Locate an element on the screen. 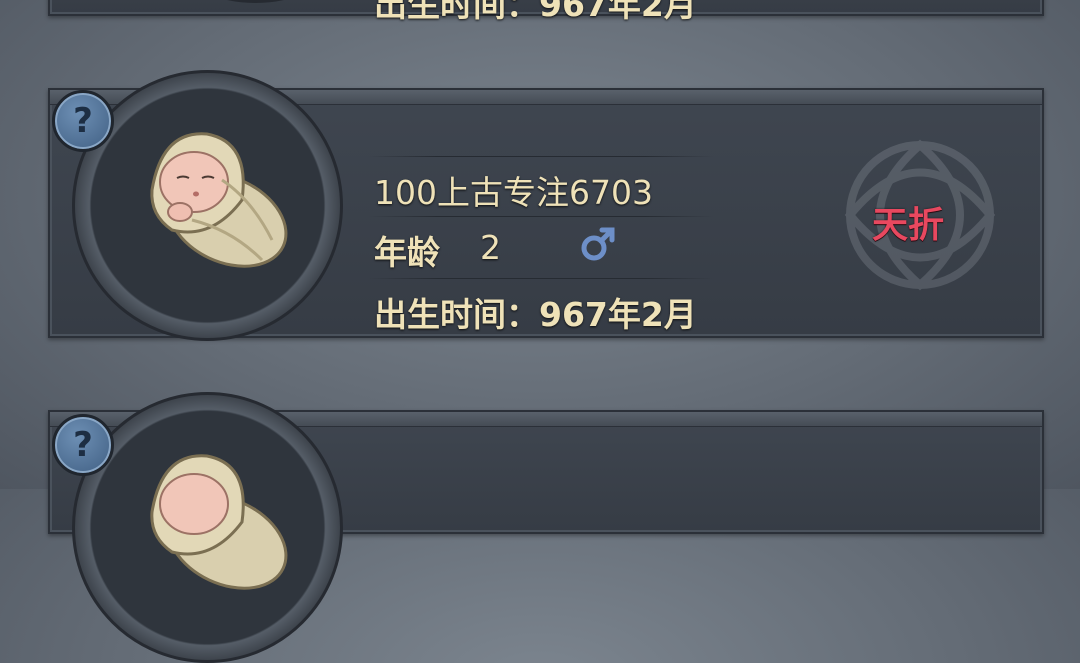  portrait-frame is located at coordinates (255, 1).